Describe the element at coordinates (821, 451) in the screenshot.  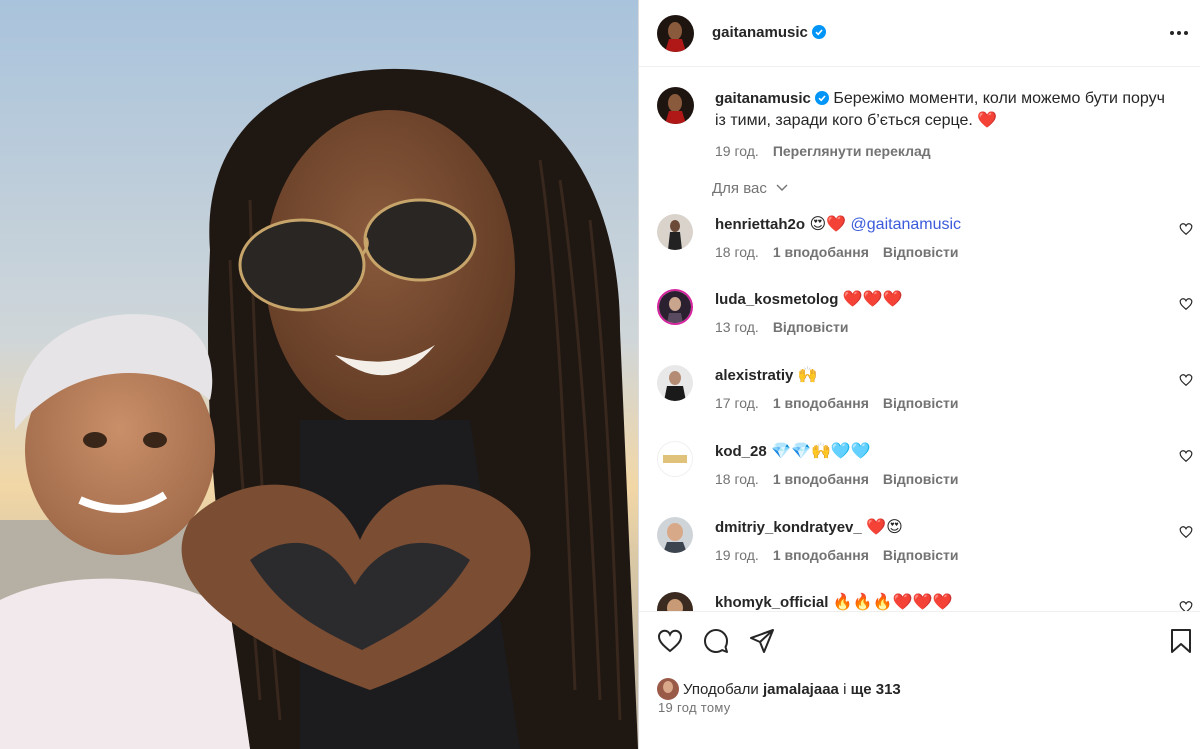
I see `comment-text: 💎💎🙌🩵🩵` at that location.